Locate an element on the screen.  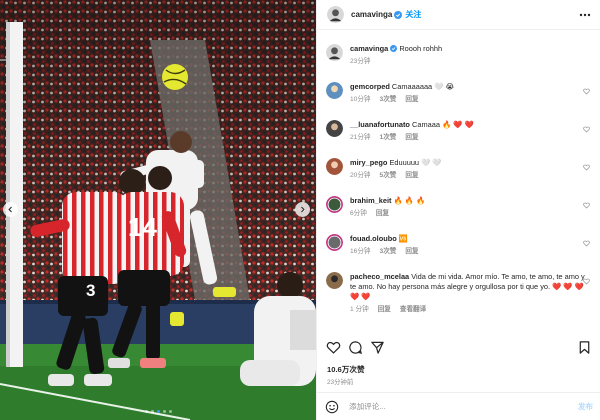
comment-text: Camaaaaaa 🤍 😭 is located at coordinates (423, 86).